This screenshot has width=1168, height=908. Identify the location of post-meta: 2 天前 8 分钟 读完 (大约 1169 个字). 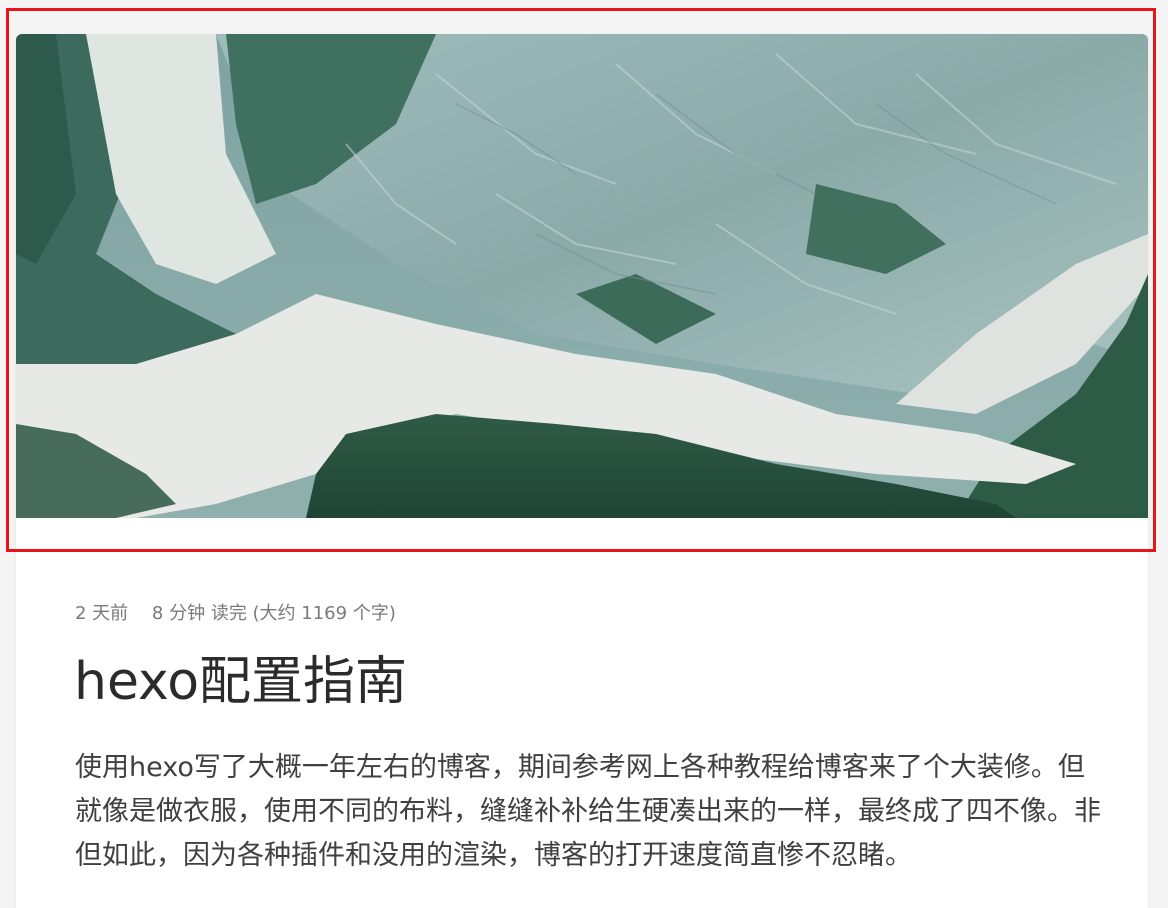
(244, 612).